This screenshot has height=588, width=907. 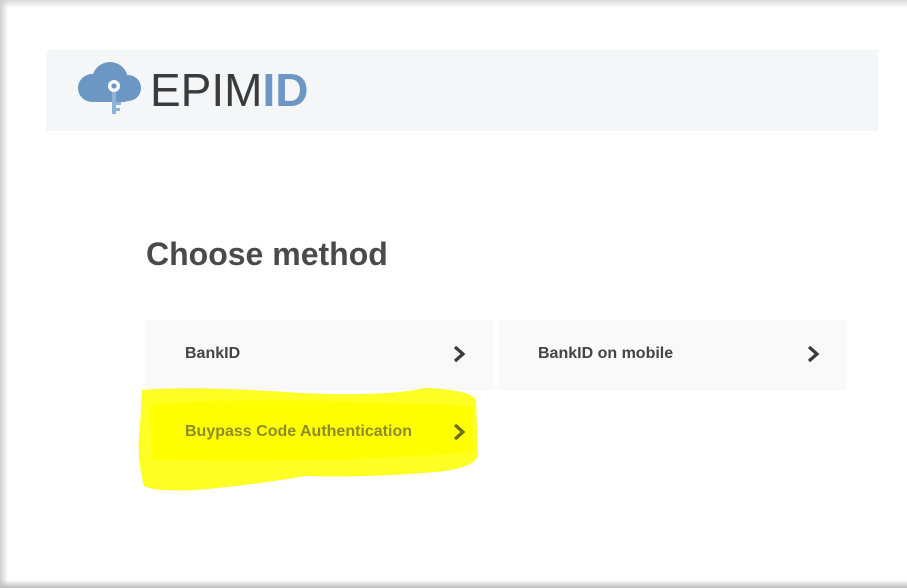 I want to click on method-label: Buypass Code Authentication, so click(x=298, y=431).